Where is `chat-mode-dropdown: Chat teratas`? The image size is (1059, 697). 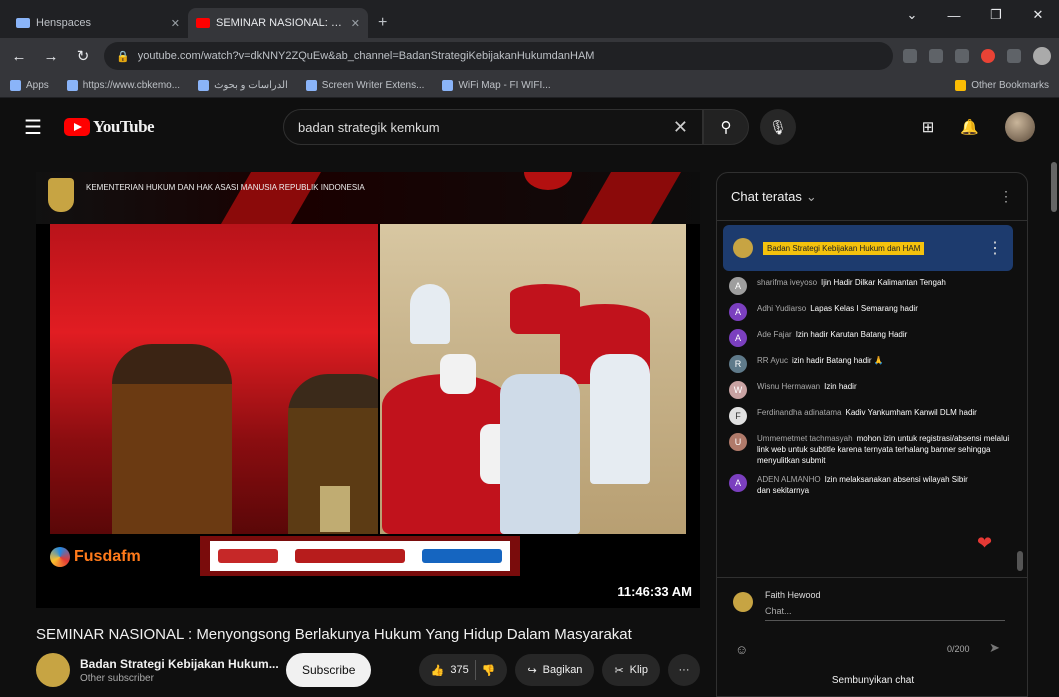
chat-mode-dropdown: Chat teratas is located at coordinates (766, 196).